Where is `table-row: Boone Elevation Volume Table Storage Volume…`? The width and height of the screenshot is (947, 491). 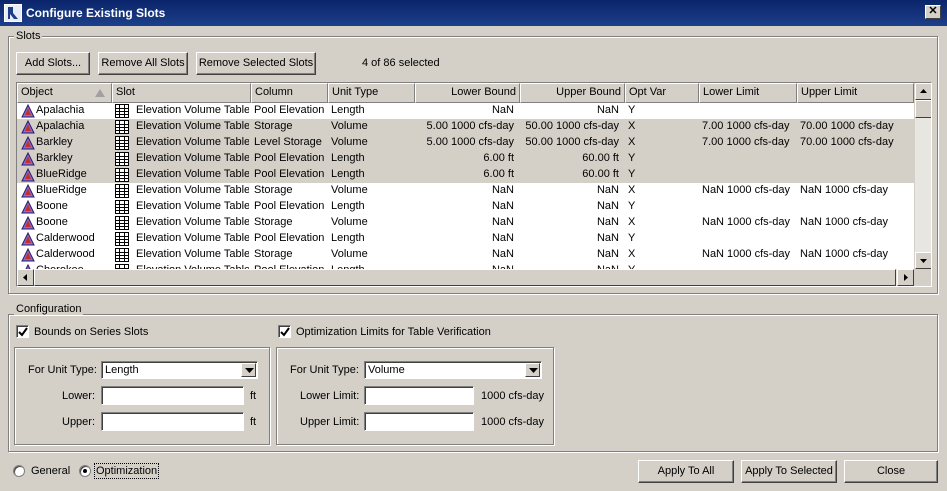
table-row: Boone Elevation Volume Table Storage Volume… is located at coordinates (465, 223).